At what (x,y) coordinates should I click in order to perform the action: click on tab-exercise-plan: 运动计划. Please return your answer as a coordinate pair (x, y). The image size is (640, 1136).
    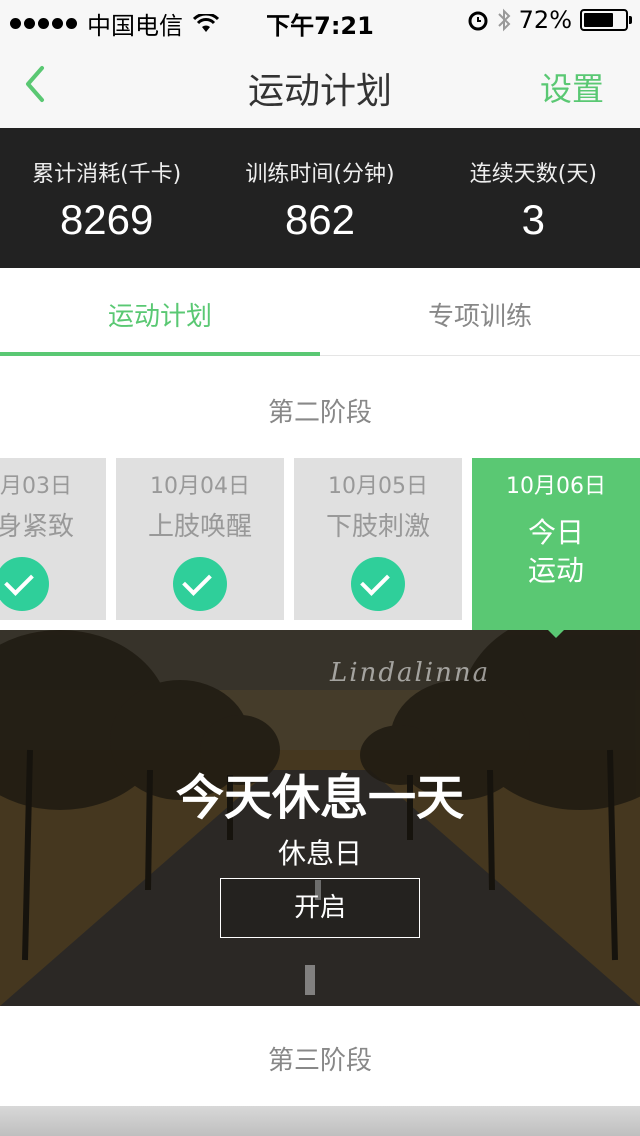
    Looking at the image, I should click on (160, 312).